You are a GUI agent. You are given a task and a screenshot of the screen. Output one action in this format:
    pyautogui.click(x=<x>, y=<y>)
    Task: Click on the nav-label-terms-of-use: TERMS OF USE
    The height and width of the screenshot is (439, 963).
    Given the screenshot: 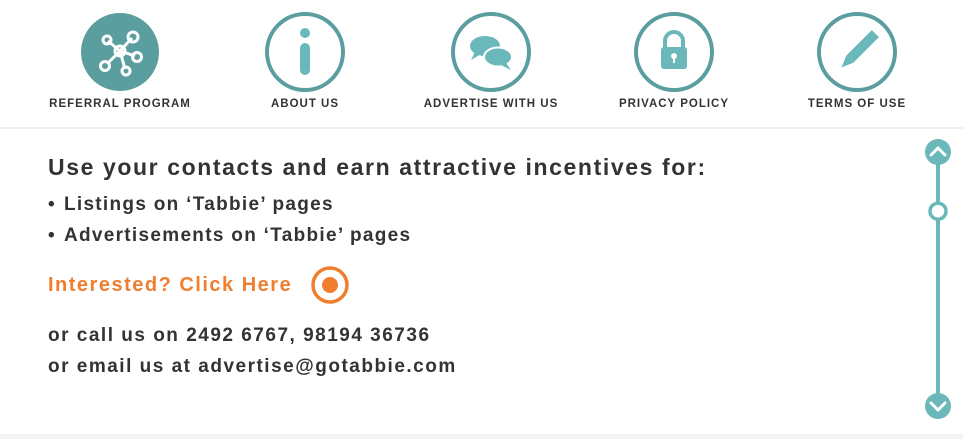 What is the action you would take?
    pyautogui.click(x=857, y=104)
    